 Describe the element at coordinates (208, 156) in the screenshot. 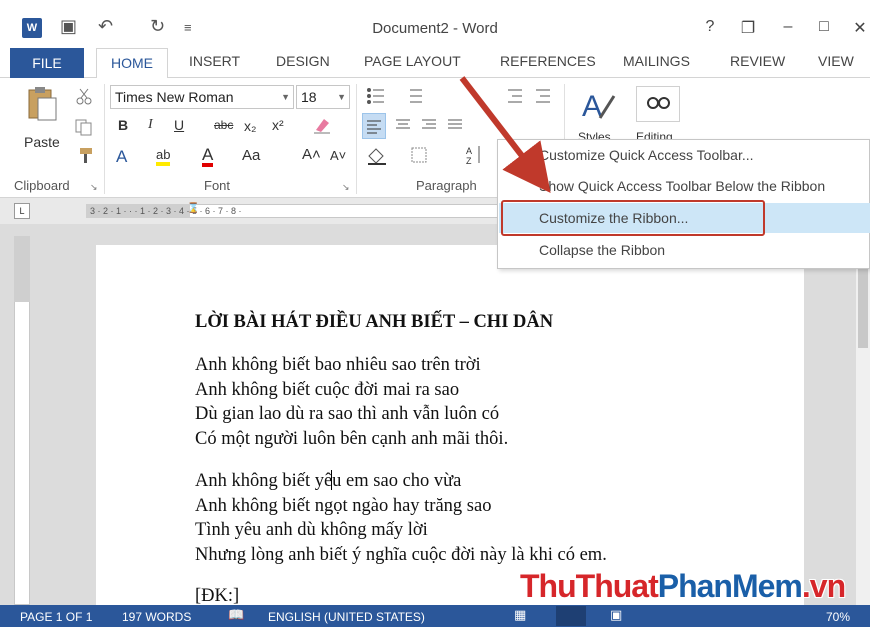

I see `font-color-button: A` at that location.